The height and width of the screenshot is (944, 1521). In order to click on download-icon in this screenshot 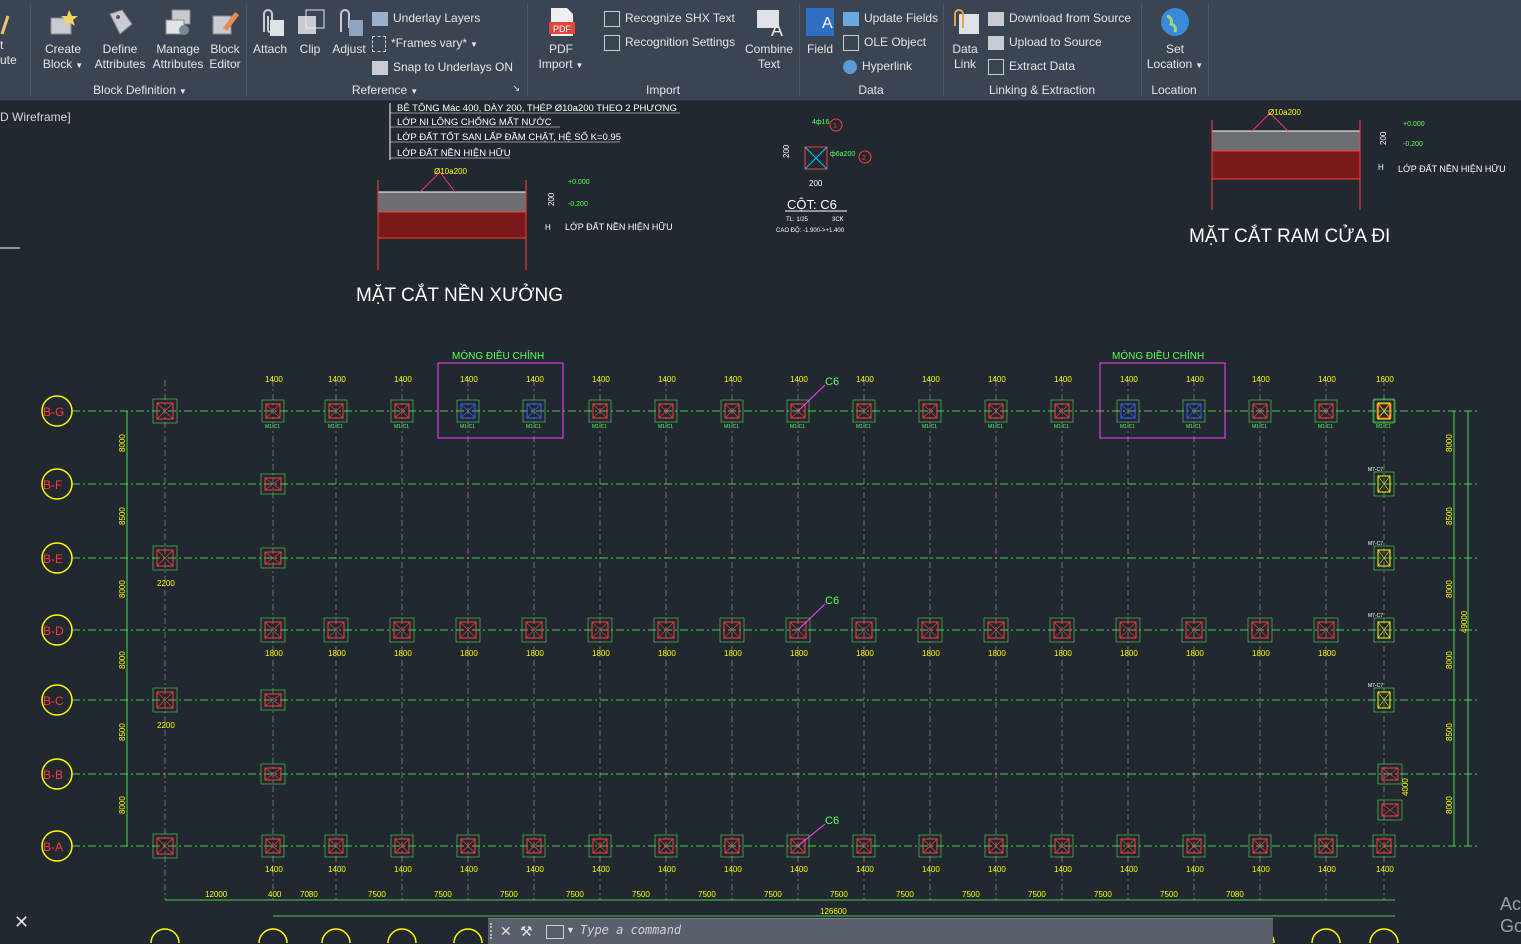, I will do `click(996, 18)`.